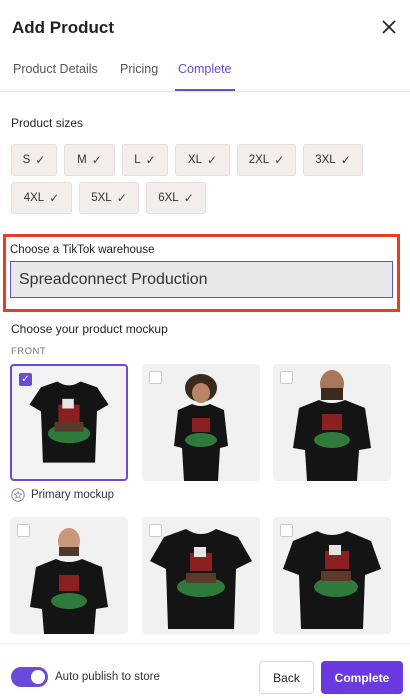 Image resolution: width=410 pixels, height=700 pixels. I want to click on primary-mockup-label: Primary mockup, so click(73, 495).